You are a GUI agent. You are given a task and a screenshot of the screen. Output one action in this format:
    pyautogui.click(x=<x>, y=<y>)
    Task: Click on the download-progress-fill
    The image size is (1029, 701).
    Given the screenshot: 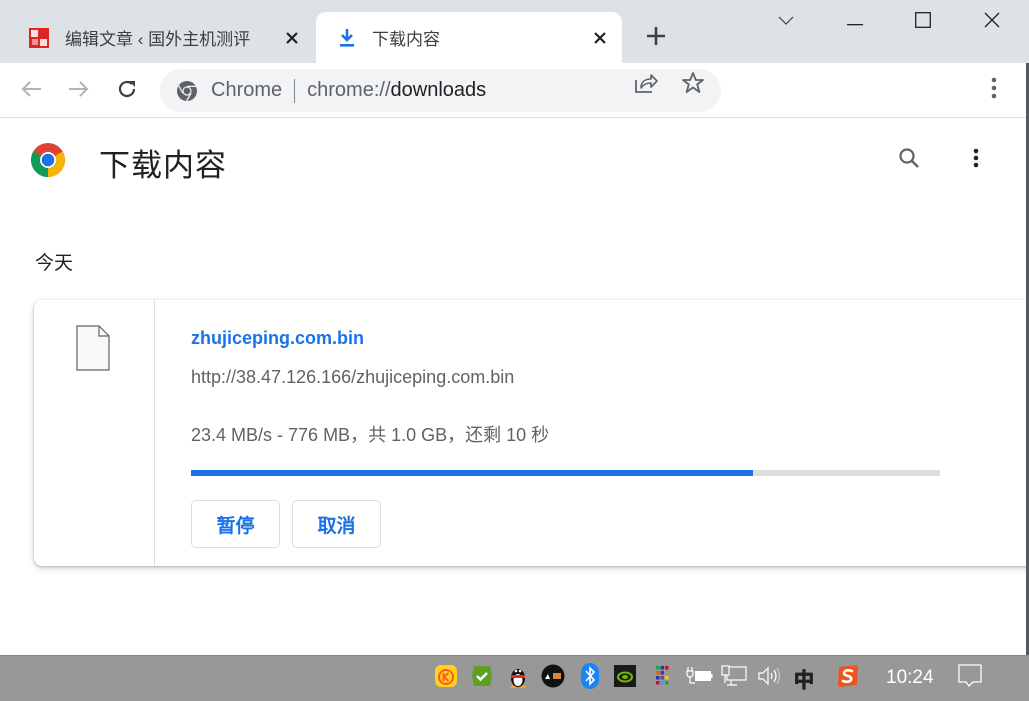 What is the action you would take?
    pyautogui.click(x=472, y=473)
    